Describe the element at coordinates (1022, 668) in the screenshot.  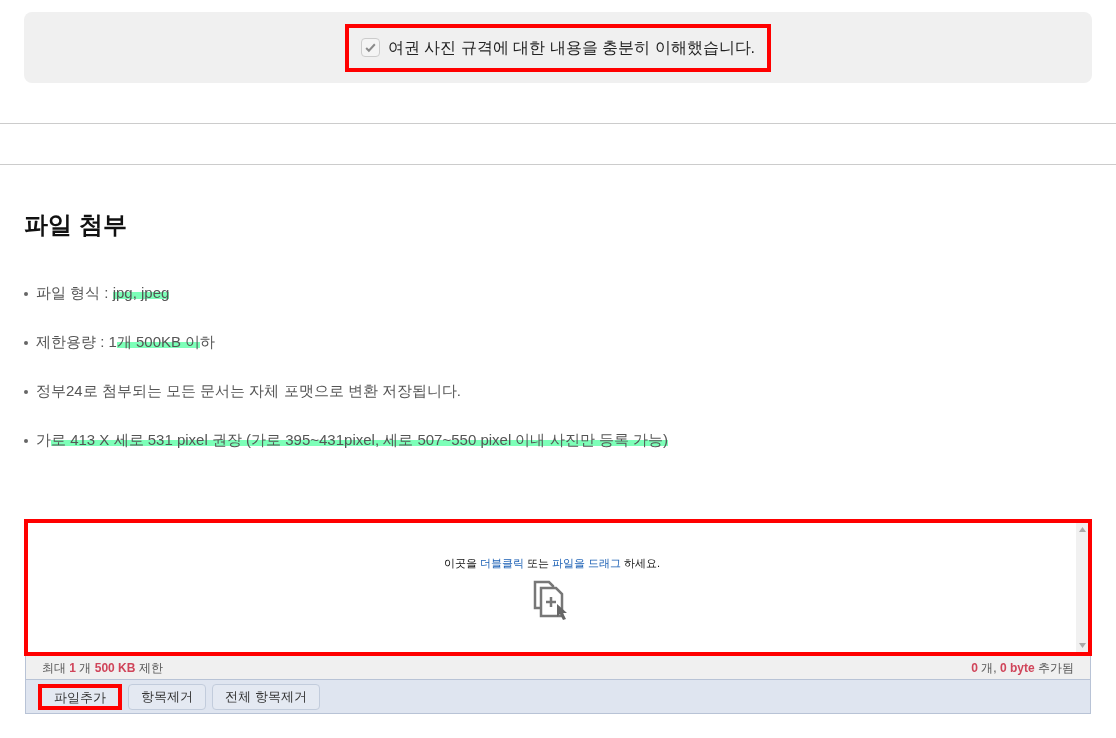
I see `added-info: 0 개, 0 byte 추가됨` at that location.